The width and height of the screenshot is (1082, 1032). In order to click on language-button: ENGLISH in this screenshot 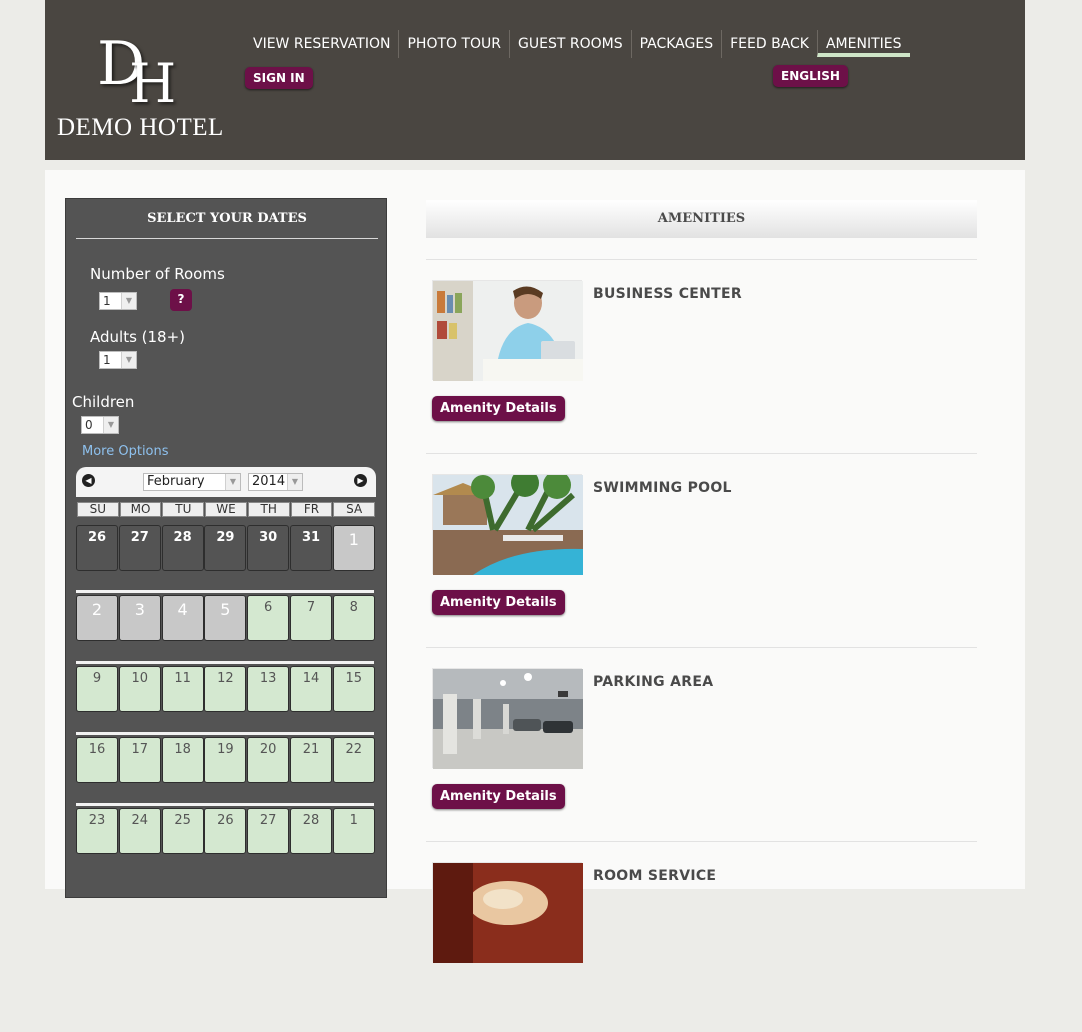, I will do `click(810, 76)`.